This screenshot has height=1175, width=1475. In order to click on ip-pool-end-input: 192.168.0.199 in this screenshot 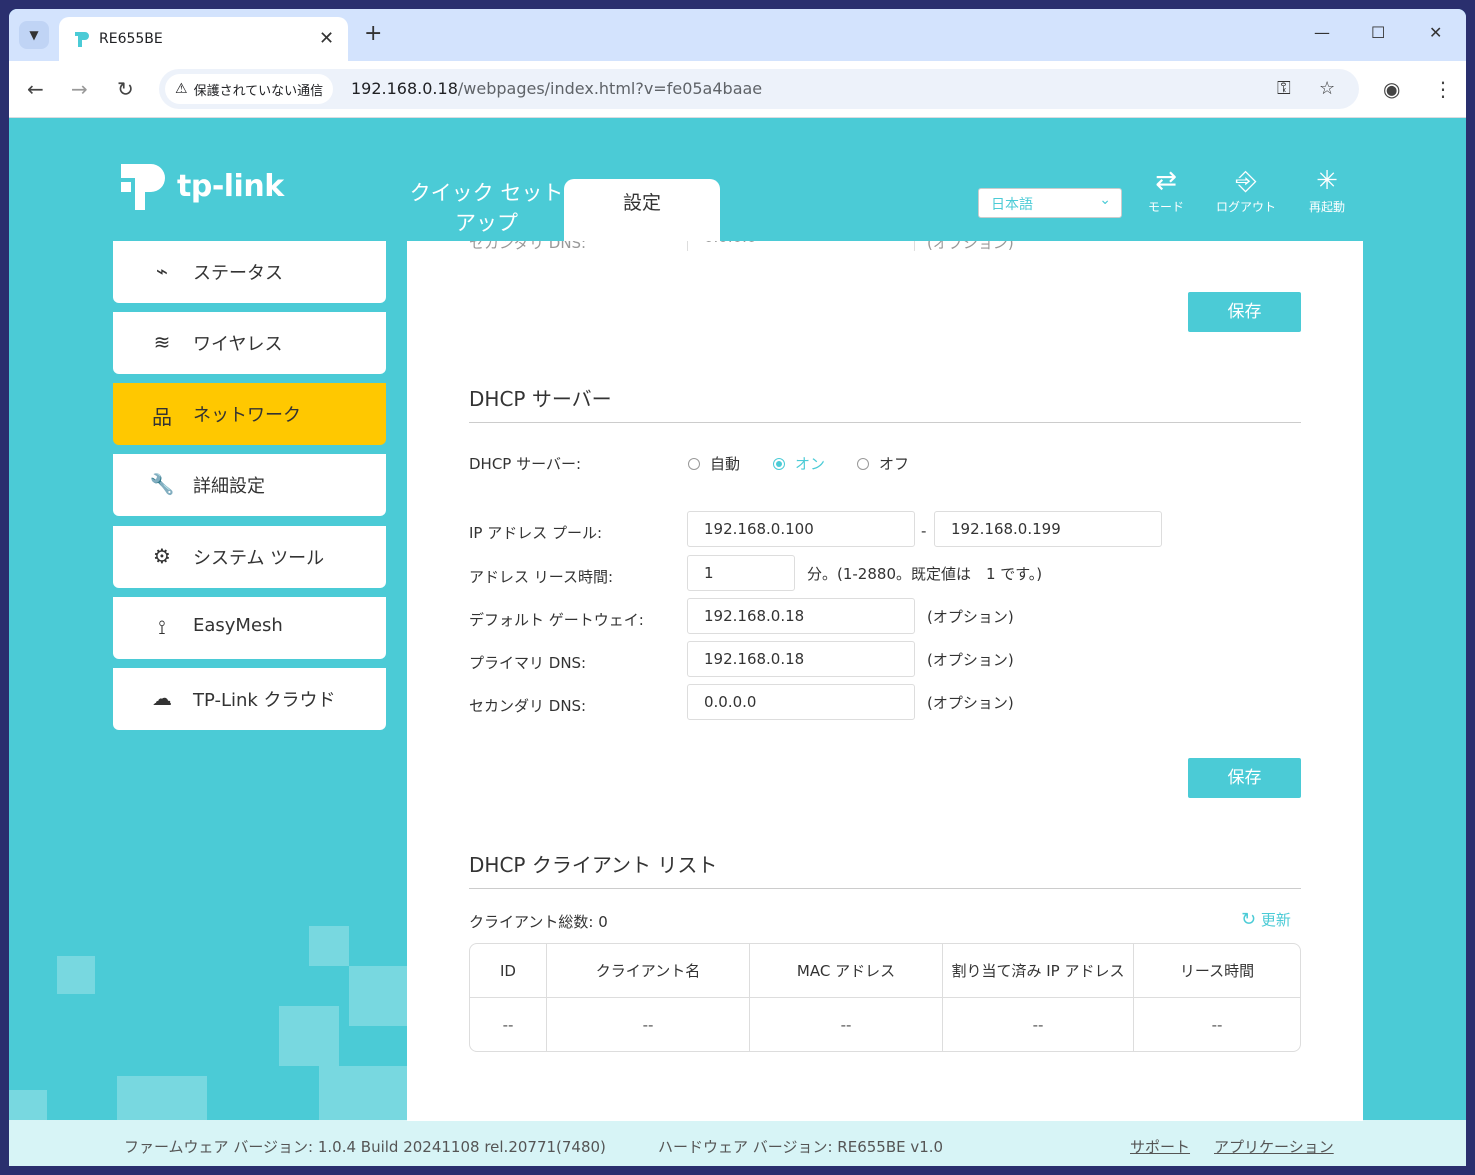, I will do `click(1048, 529)`.